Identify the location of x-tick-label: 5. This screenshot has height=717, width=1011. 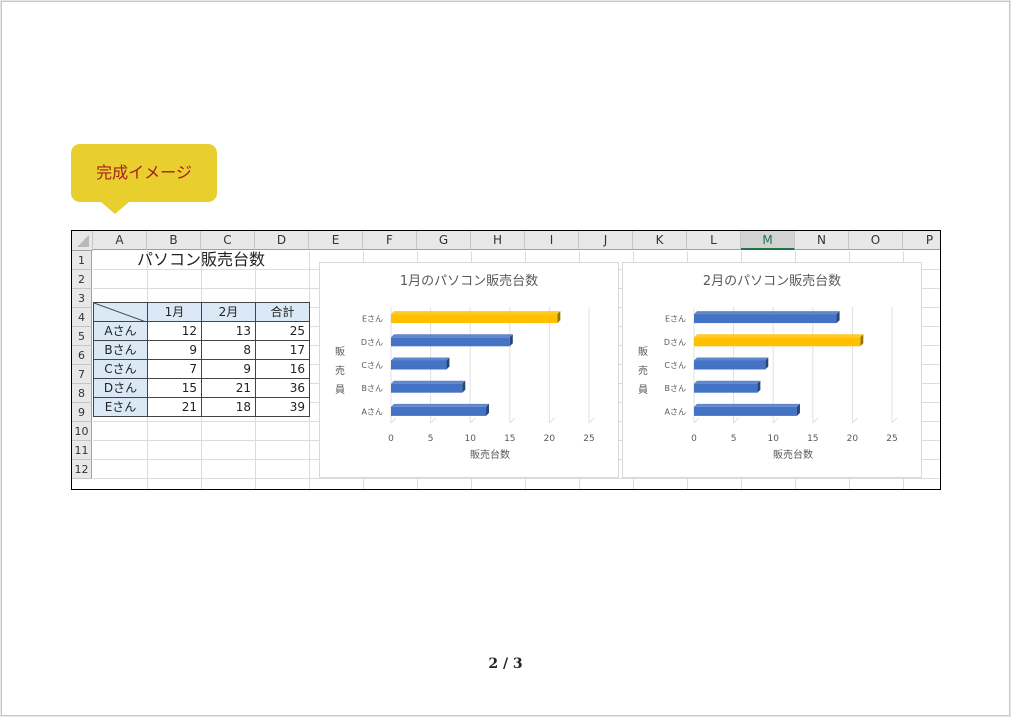
(431, 439).